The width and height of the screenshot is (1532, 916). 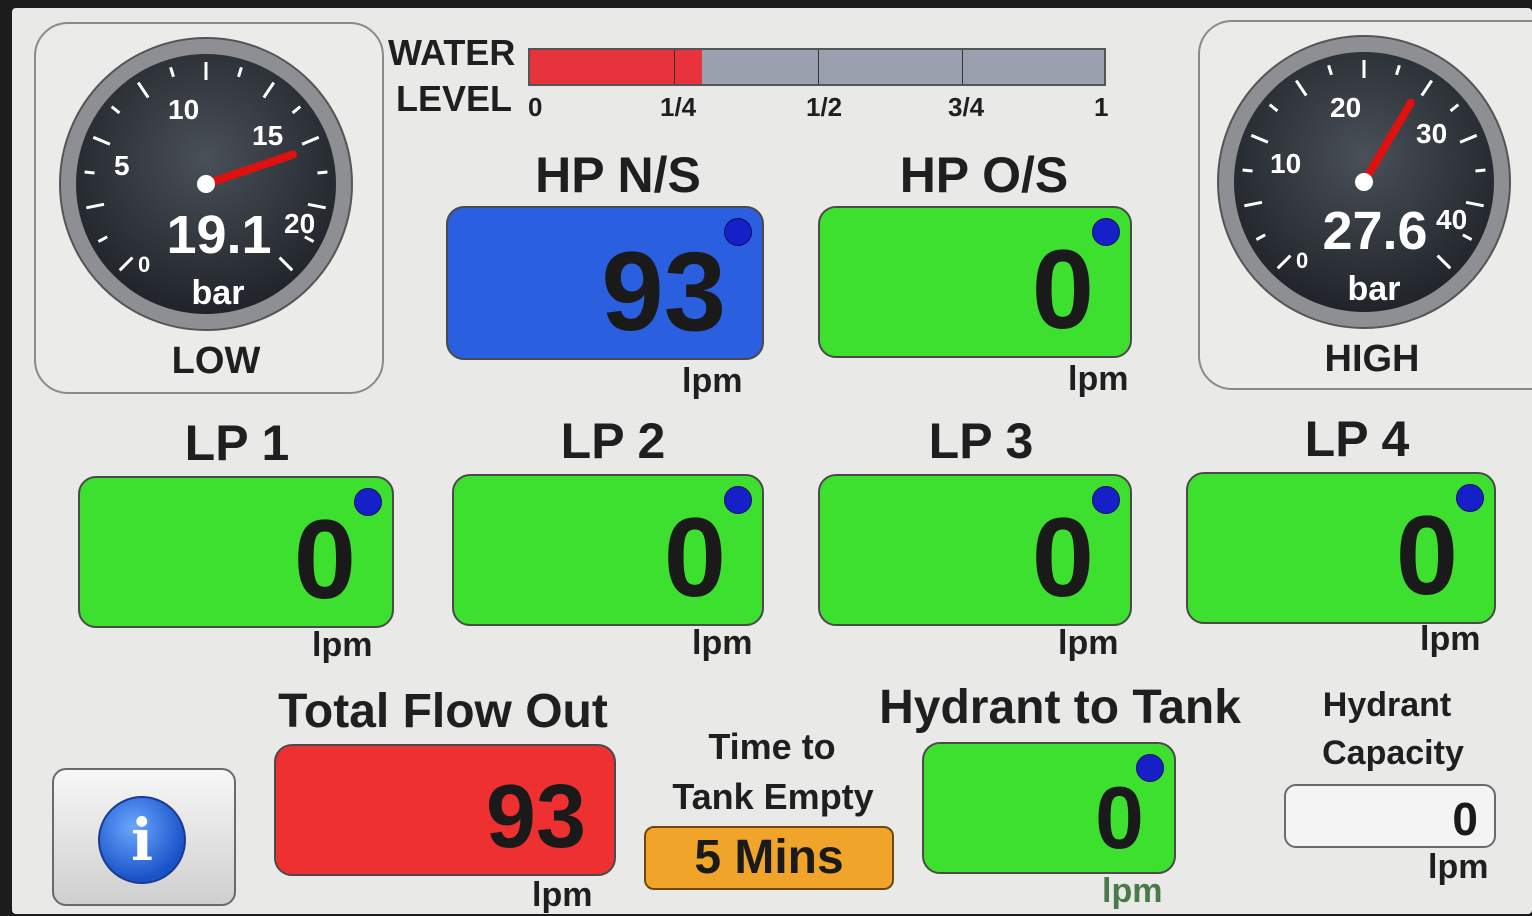 What do you see at coordinates (454, 98) in the screenshot?
I see `water-level-label-line2: LEVEL` at bounding box center [454, 98].